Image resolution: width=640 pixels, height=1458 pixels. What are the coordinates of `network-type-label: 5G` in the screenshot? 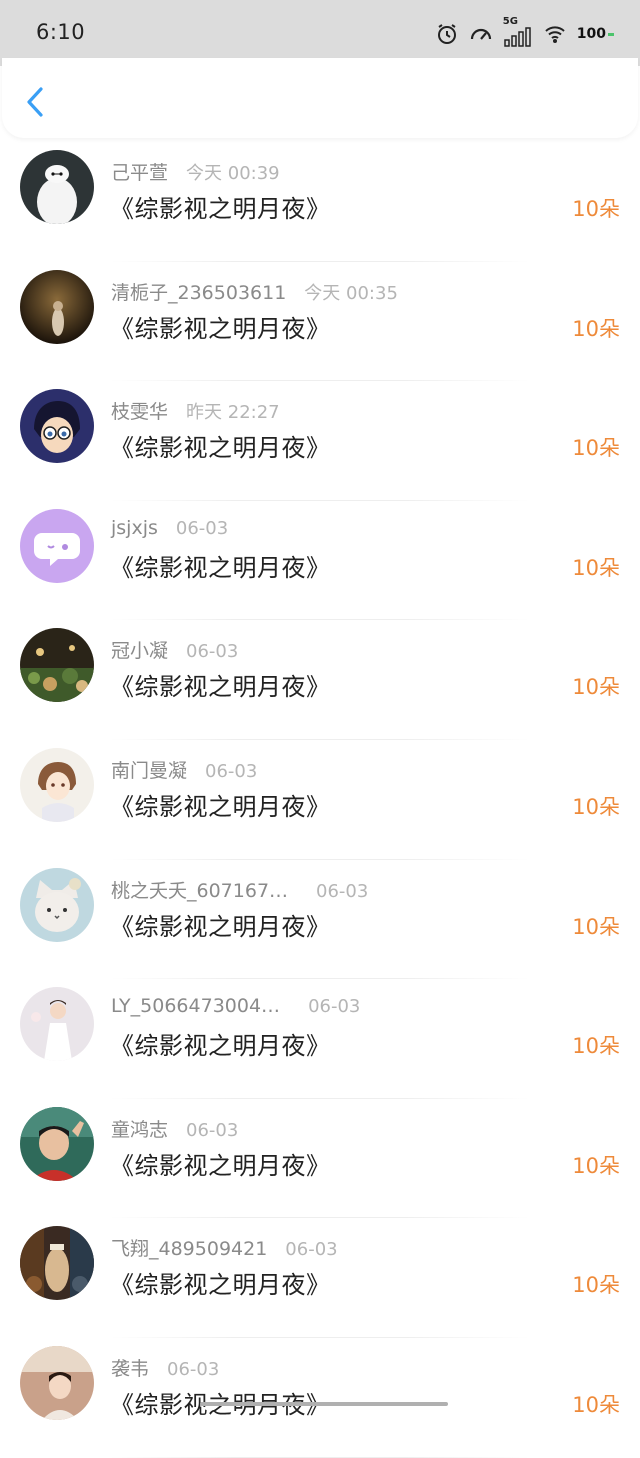 It's located at (510, 21).